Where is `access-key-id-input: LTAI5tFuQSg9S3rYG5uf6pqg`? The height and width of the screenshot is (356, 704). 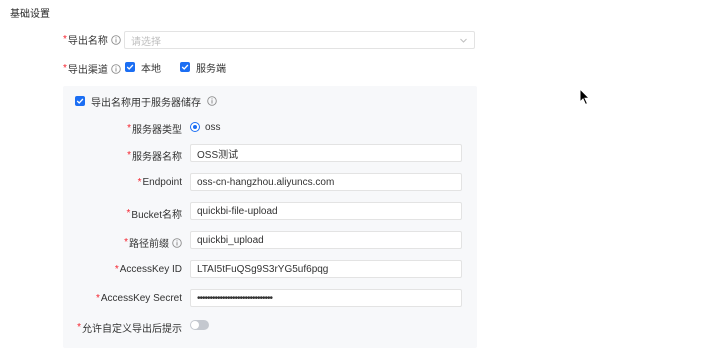 access-key-id-input: LTAI5tFuQSg9S3rYG5uf6pqg is located at coordinates (326, 269).